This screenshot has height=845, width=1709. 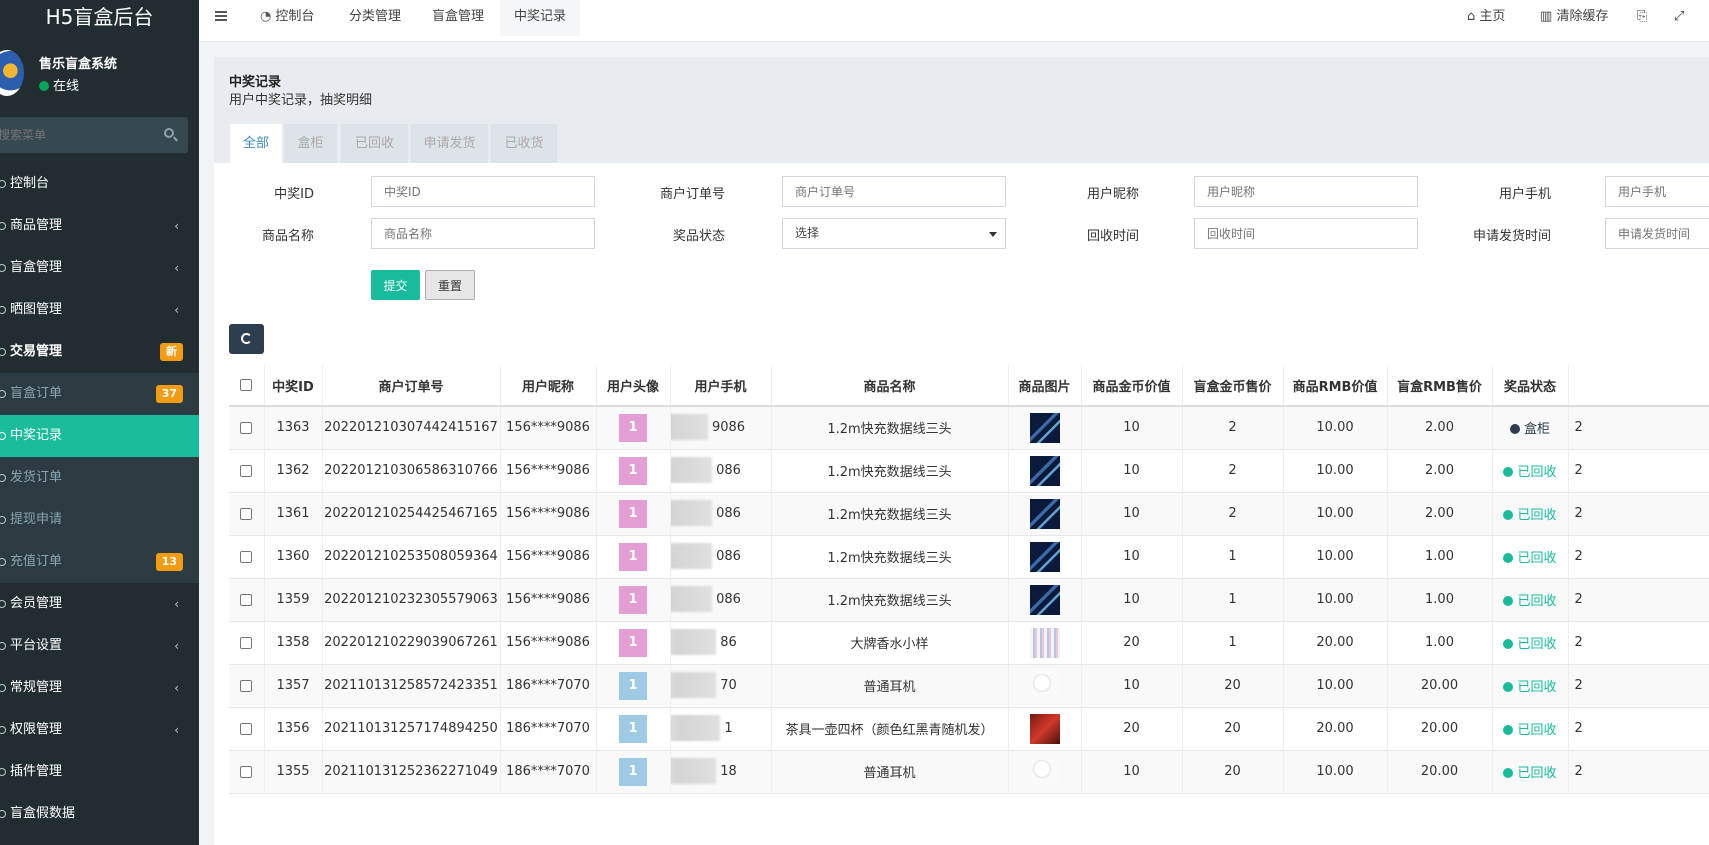 What do you see at coordinates (395, 285) in the screenshot?
I see `submit-button: 提交` at bounding box center [395, 285].